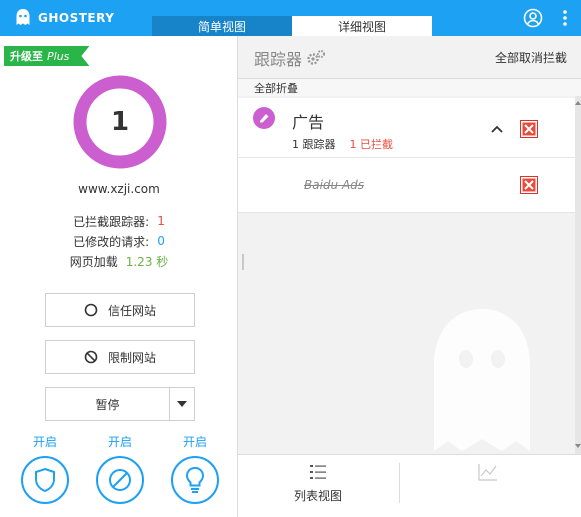  Describe the element at coordinates (119, 442) in the screenshot. I see `ad-blocking-status: 开启` at that location.